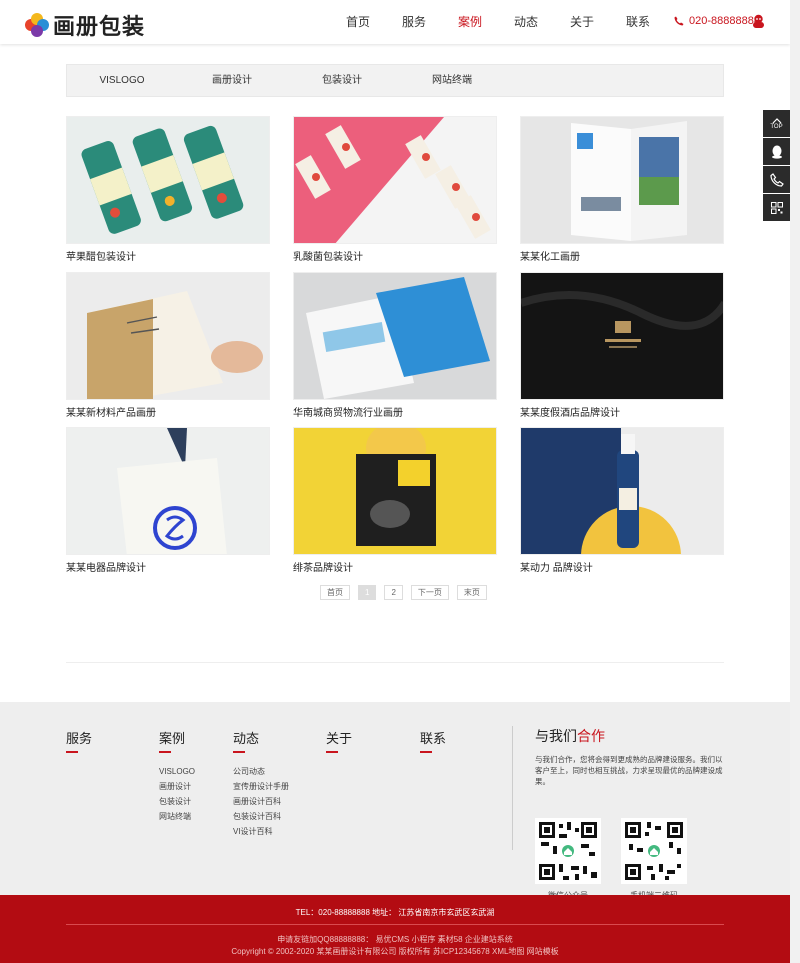 Image resolution: width=800 pixels, height=963 pixels. I want to click on filter-vislogo: VISLOGO, so click(122, 80).